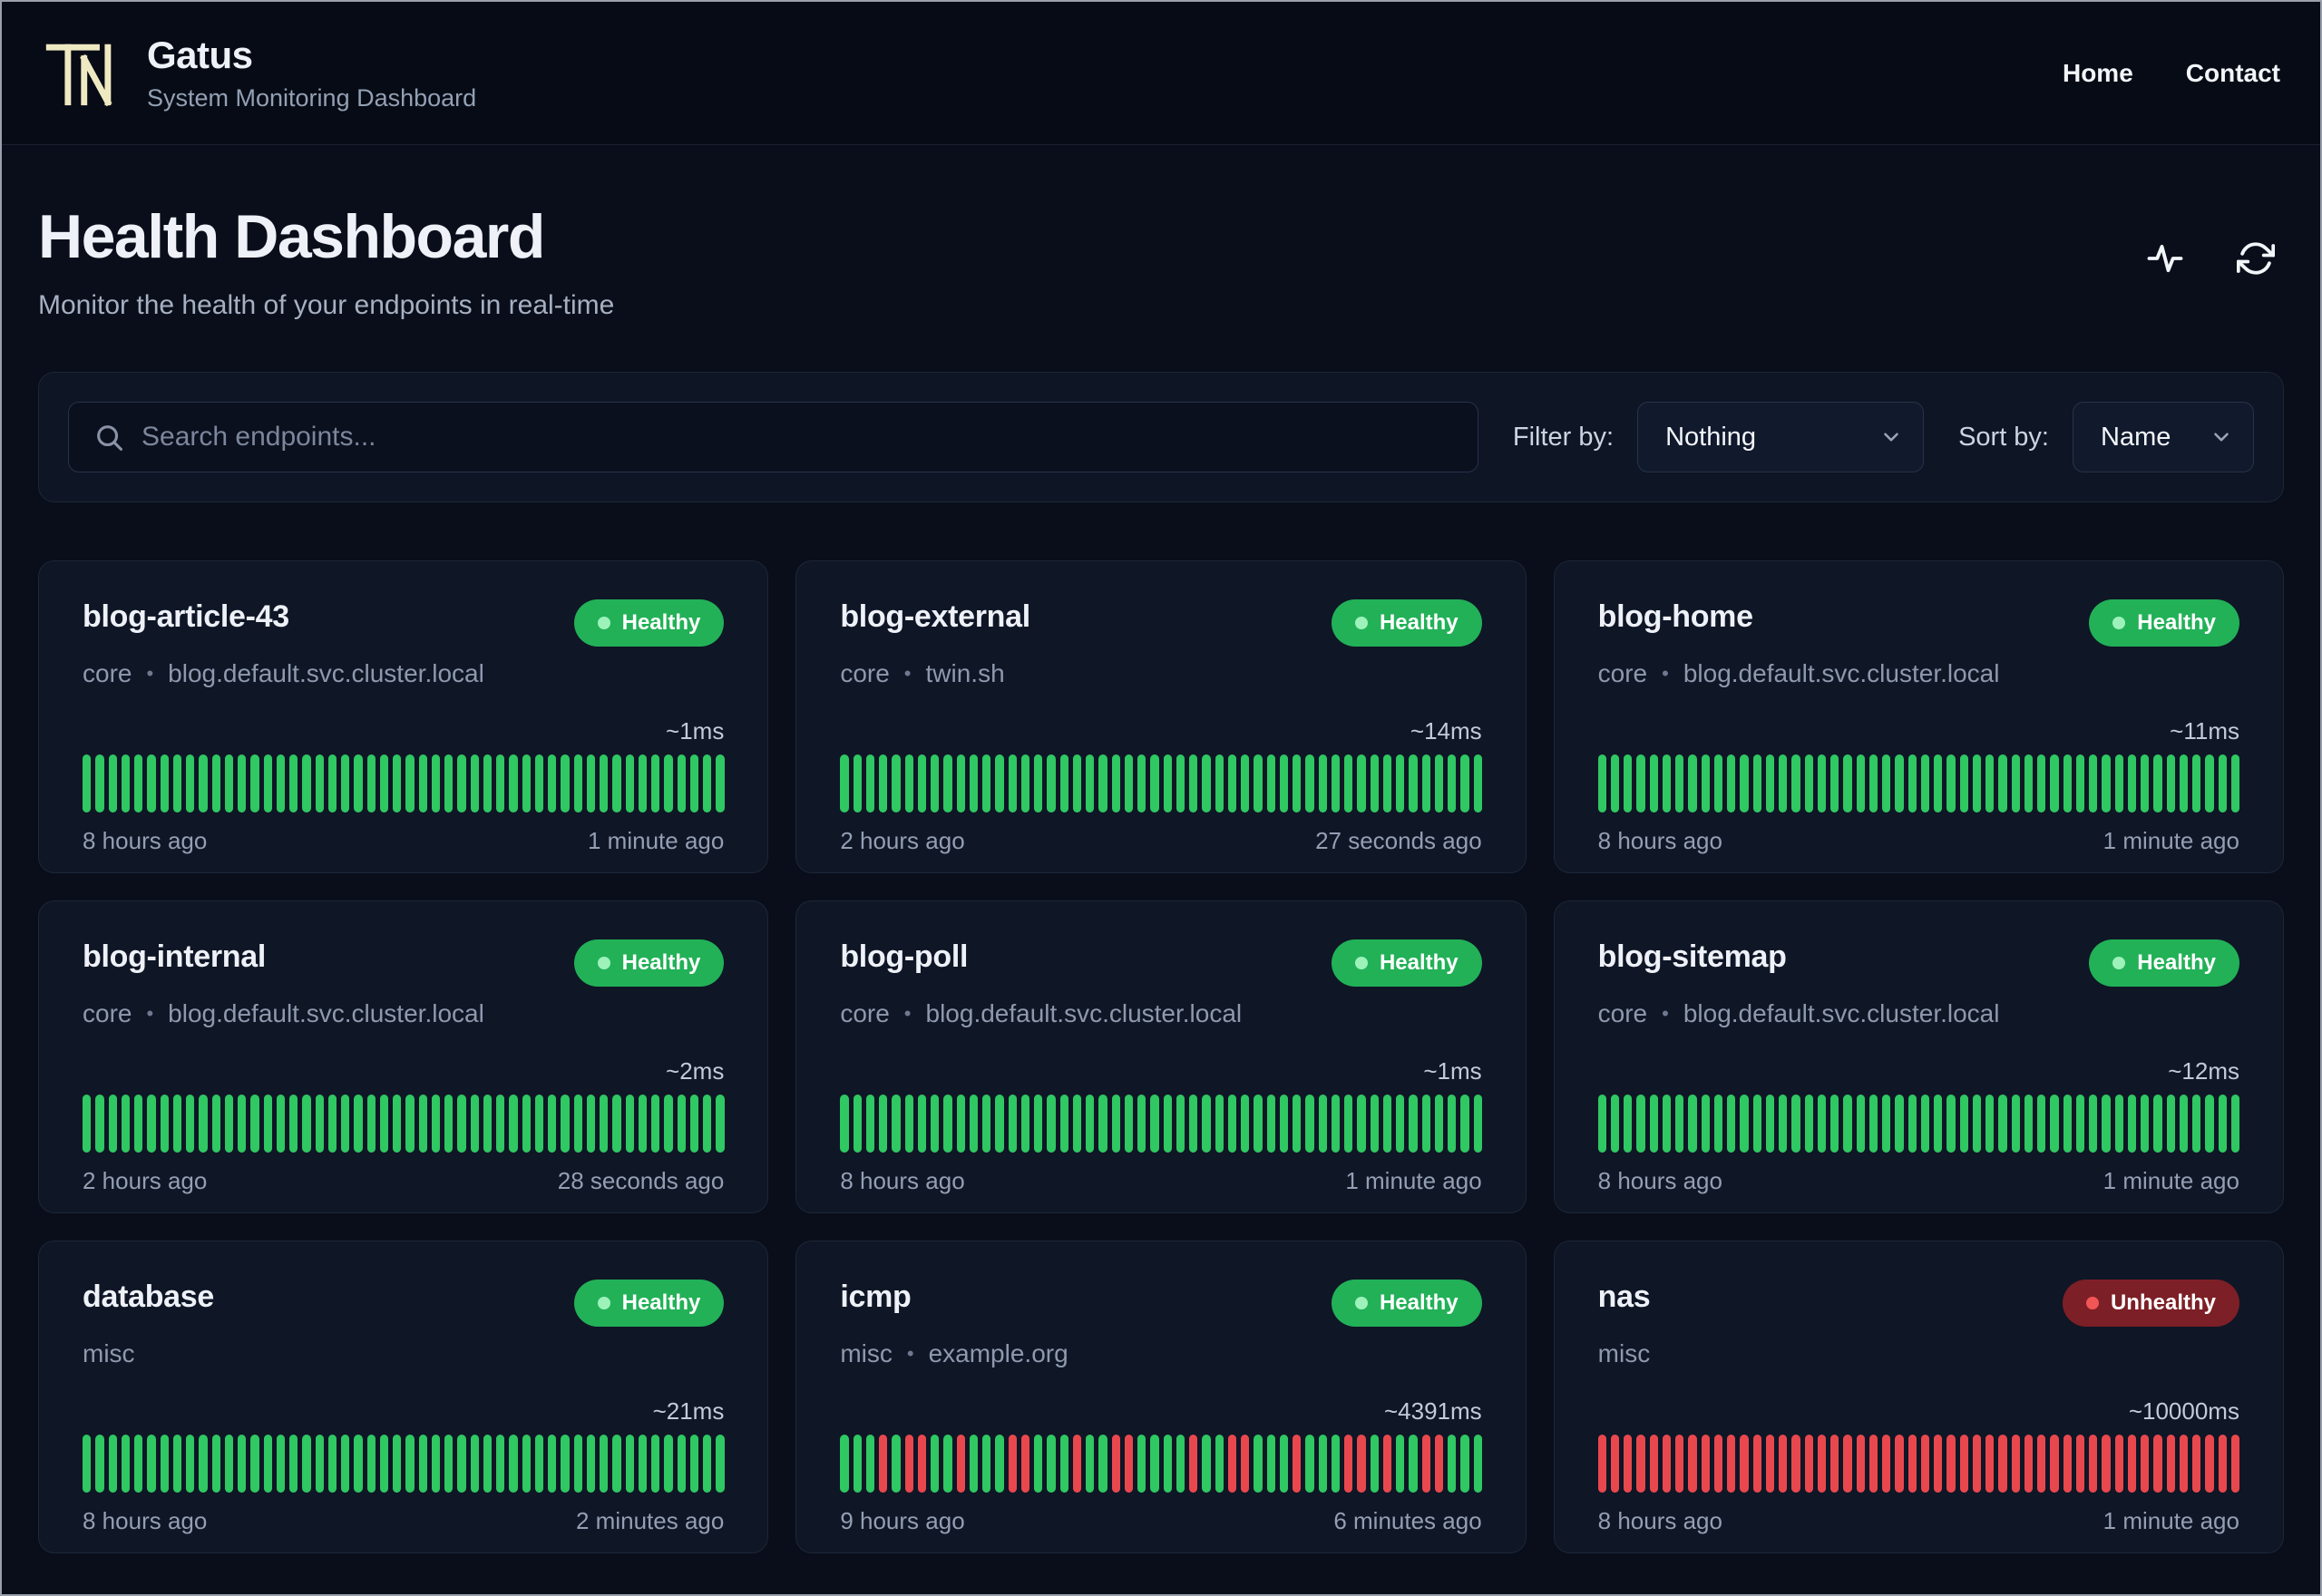 The height and width of the screenshot is (1596, 2322). Describe the element at coordinates (1781, 437) in the screenshot. I see `filter-select: Nothing` at that location.